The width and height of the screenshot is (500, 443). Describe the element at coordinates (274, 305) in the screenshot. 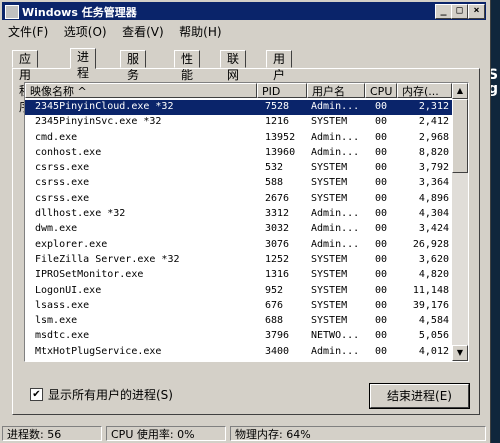

I see `process-pid: 676` at that location.